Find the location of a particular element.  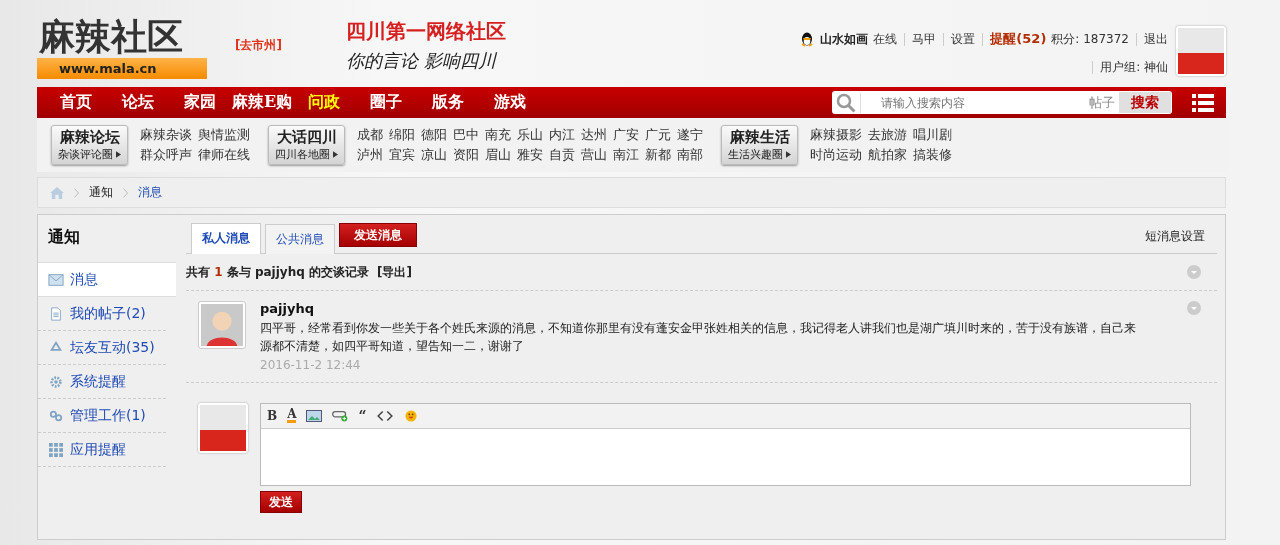

sidebar-item: 系统提醒 is located at coordinates (102, 382).